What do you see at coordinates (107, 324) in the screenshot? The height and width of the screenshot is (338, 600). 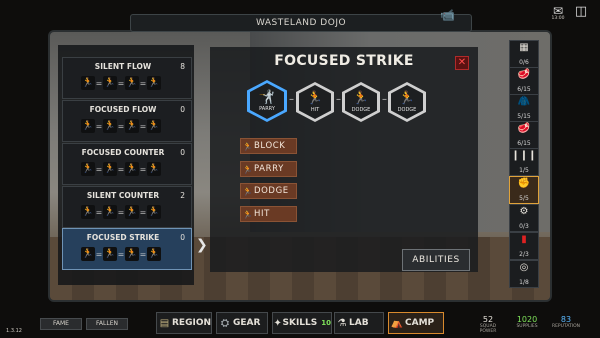 I see `fallen-button: FALLEN` at bounding box center [107, 324].